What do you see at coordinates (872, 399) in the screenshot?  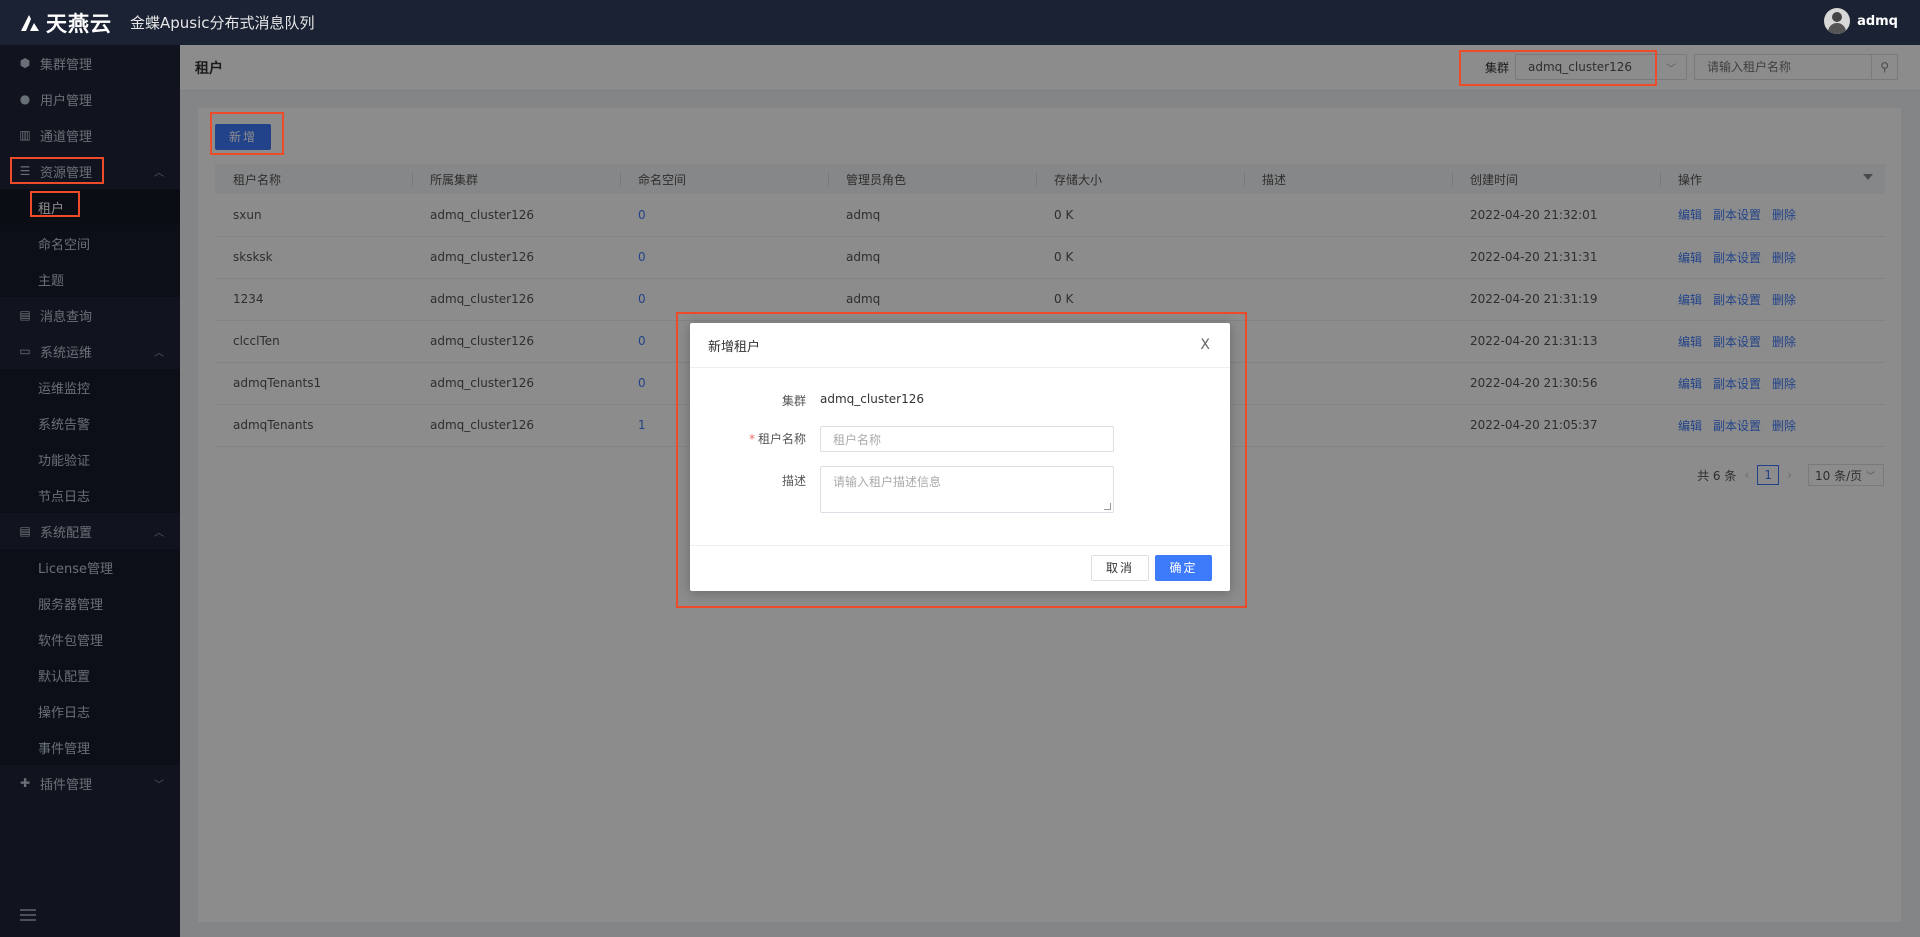 I see `cluster-field-value: admq_cluster126` at bounding box center [872, 399].